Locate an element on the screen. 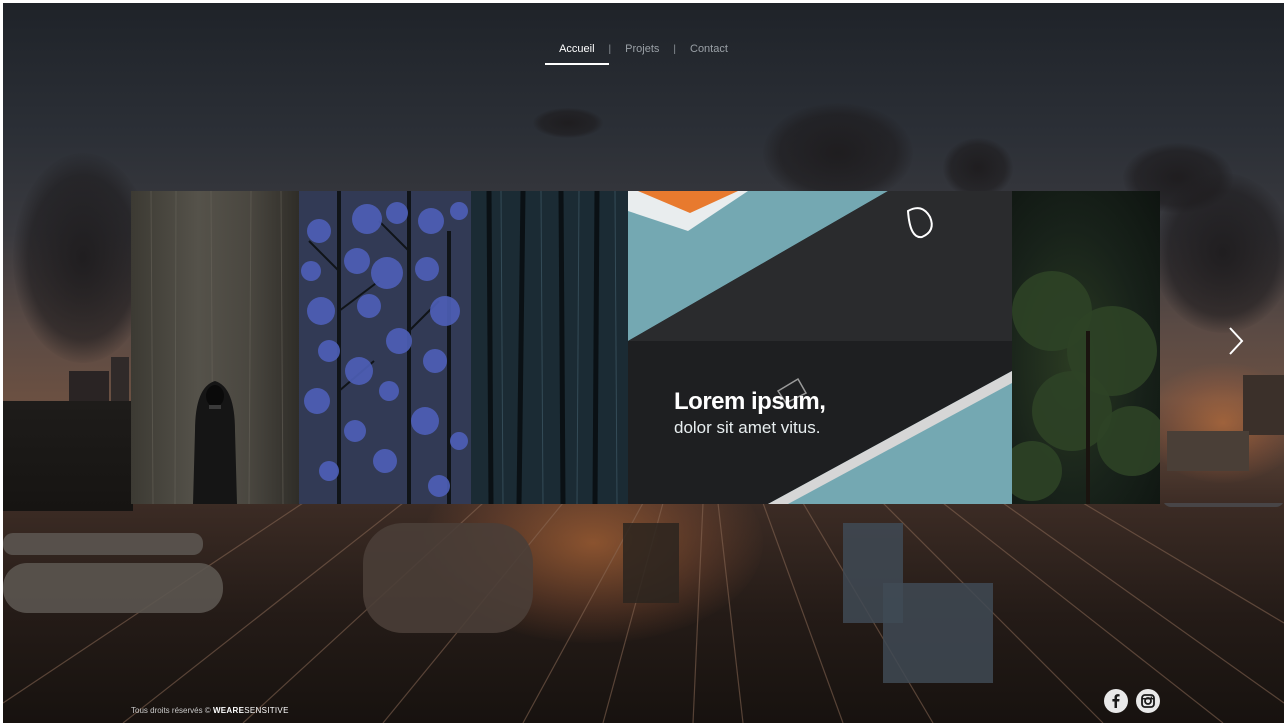 Image resolution: width=1287 pixels, height=726 pixels. slide-caption-title: Lorem ipsum, is located at coordinates (750, 401).